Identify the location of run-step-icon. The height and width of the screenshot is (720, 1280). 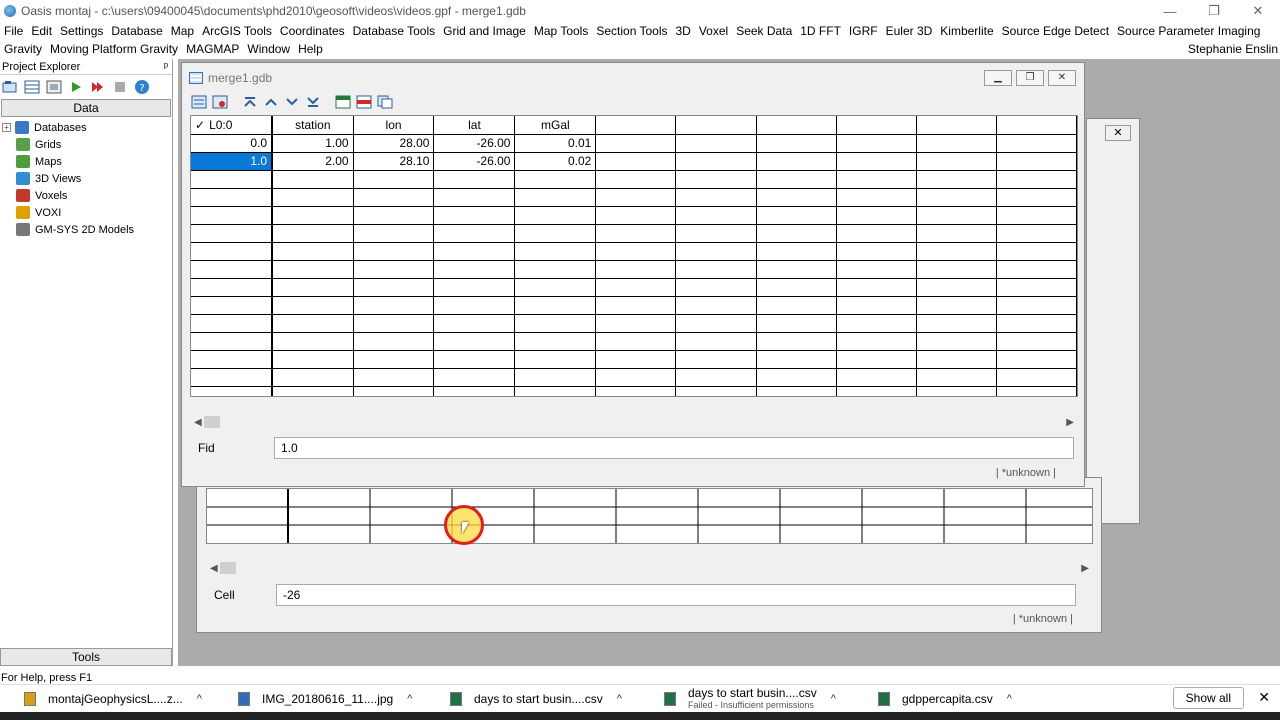
(98, 87).